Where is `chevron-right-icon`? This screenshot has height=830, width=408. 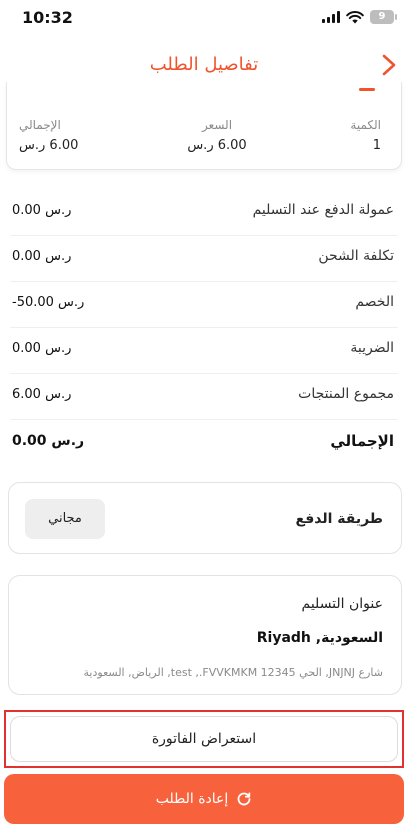
chevron-right-icon is located at coordinates (389, 65).